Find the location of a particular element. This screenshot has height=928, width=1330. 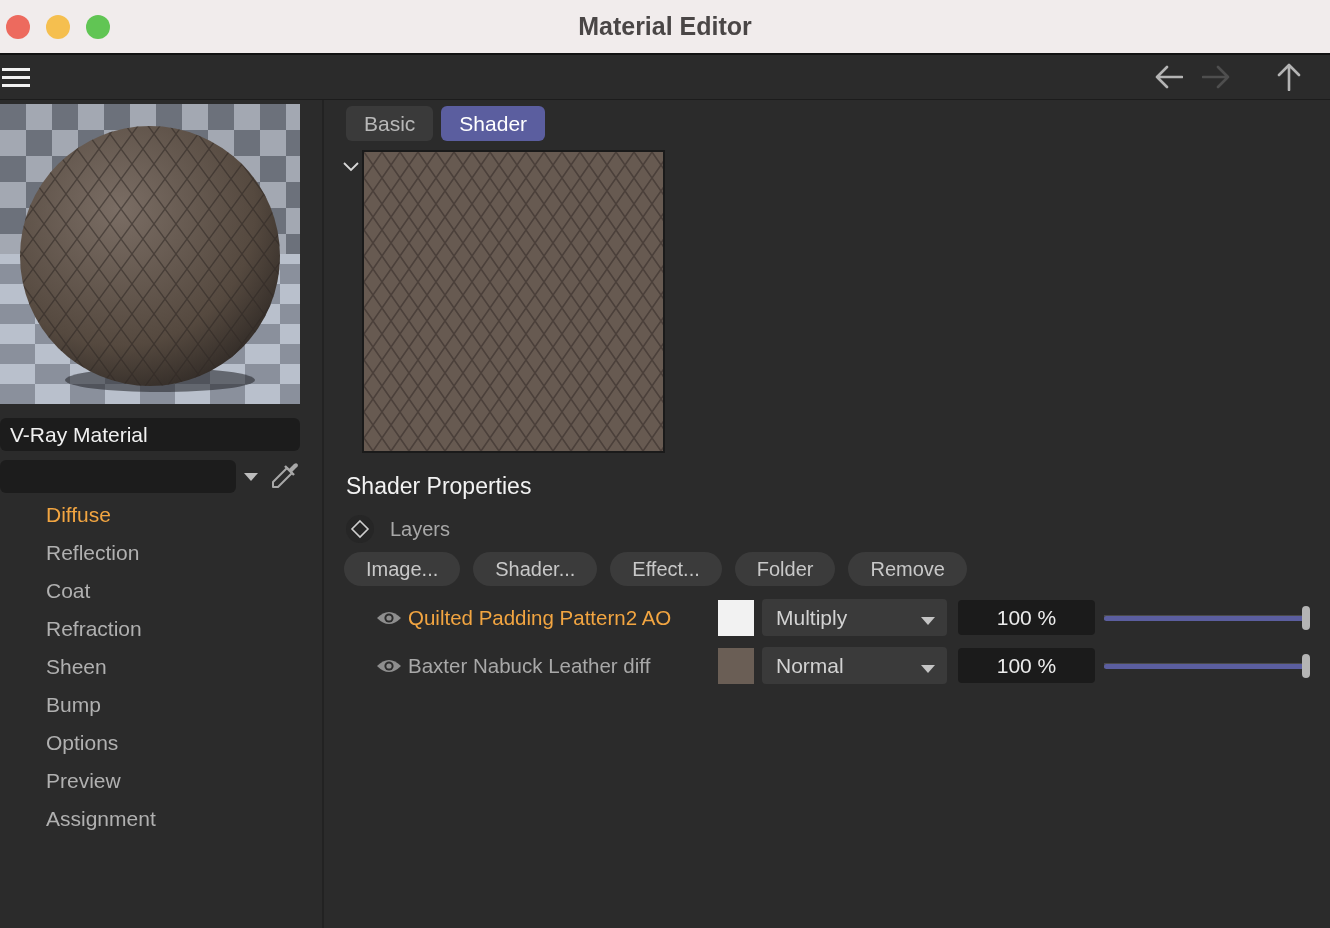

layer-action-button: Remove is located at coordinates (907, 569).